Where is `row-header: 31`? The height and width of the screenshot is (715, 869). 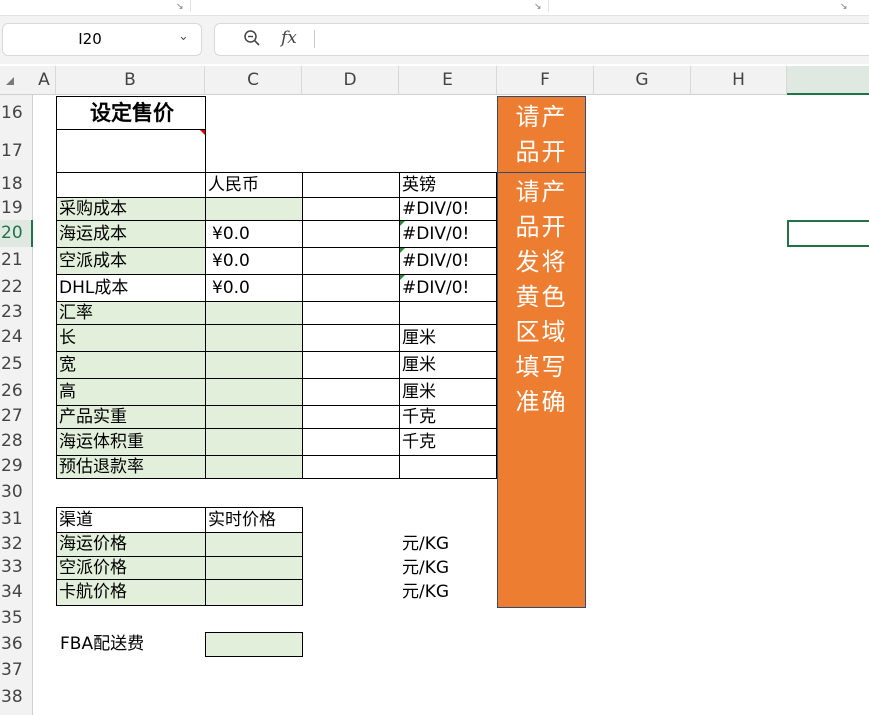 row-header: 31 is located at coordinates (16, 519).